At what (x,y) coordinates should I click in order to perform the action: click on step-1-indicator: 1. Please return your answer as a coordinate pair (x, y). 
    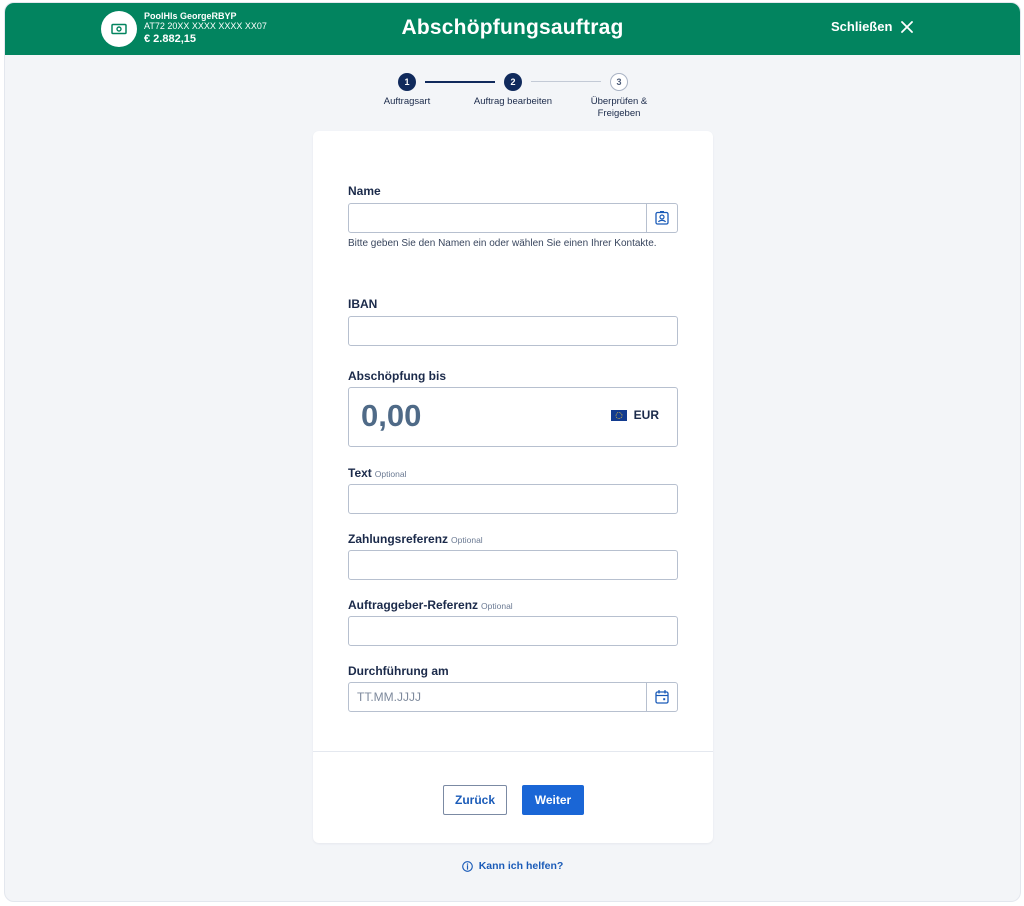
    Looking at the image, I should click on (407, 82).